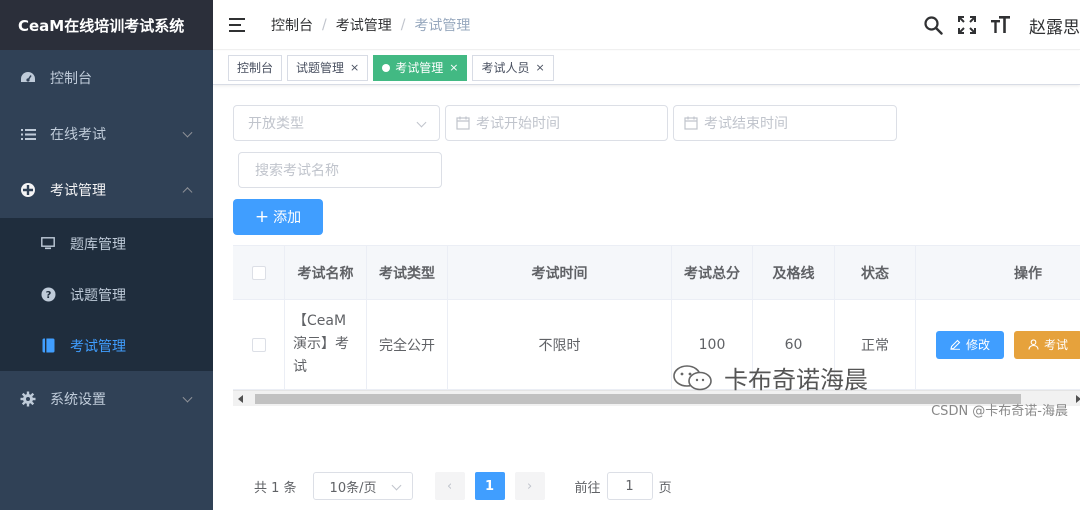  Describe the element at coordinates (656, 273) in the screenshot. I see `table-header: 考试名称 考试类型 考试时间 考试总分 及格线 状态 操作` at that location.